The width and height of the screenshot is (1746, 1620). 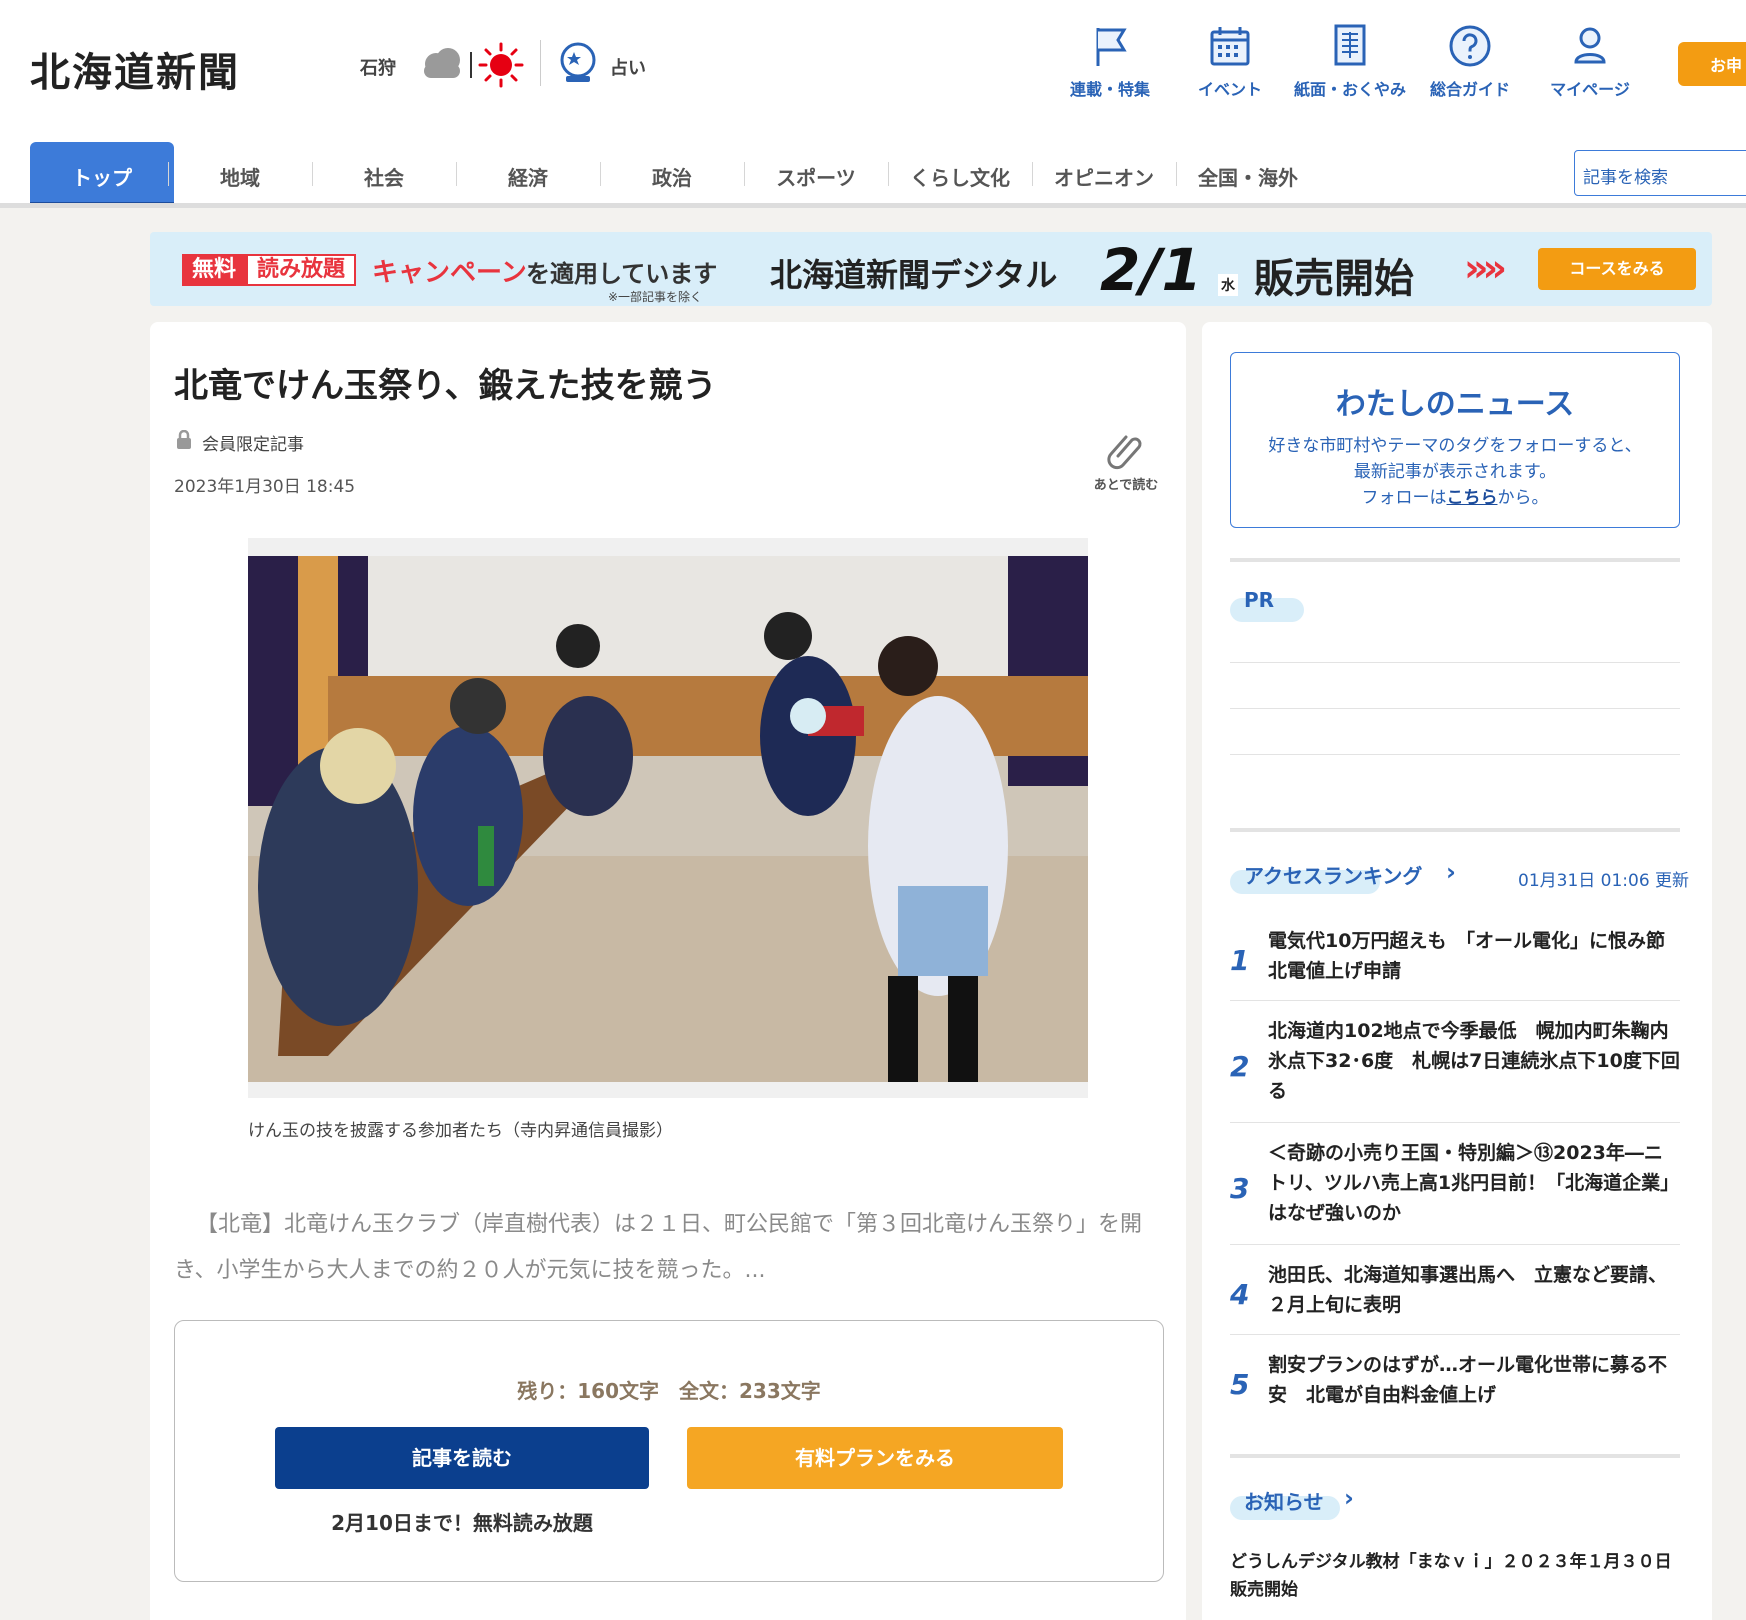 I want to click on my-news-line: フォローはこちらから。, so click(x=1455, y=498).